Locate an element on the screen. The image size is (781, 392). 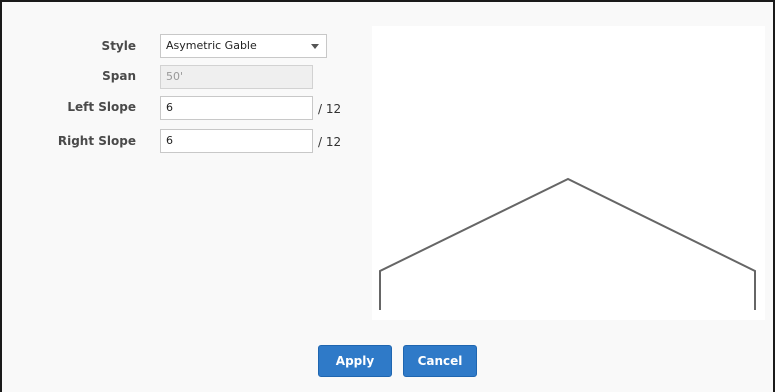
cancel-button: Cancel is located at coordinates (440, 361).